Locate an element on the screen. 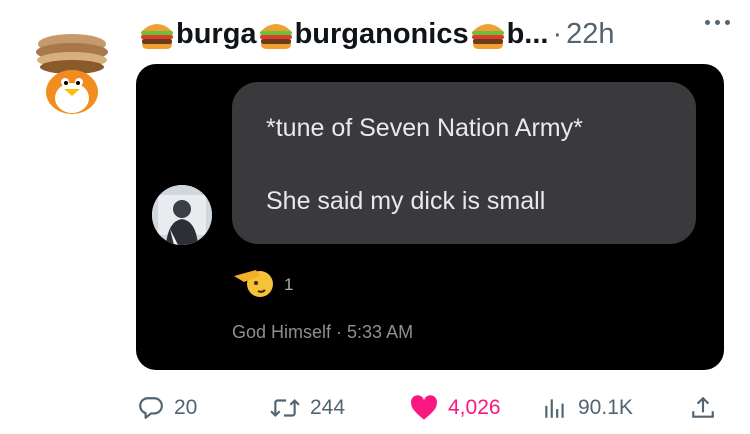  share-icon is located at coordinates (703, 407).